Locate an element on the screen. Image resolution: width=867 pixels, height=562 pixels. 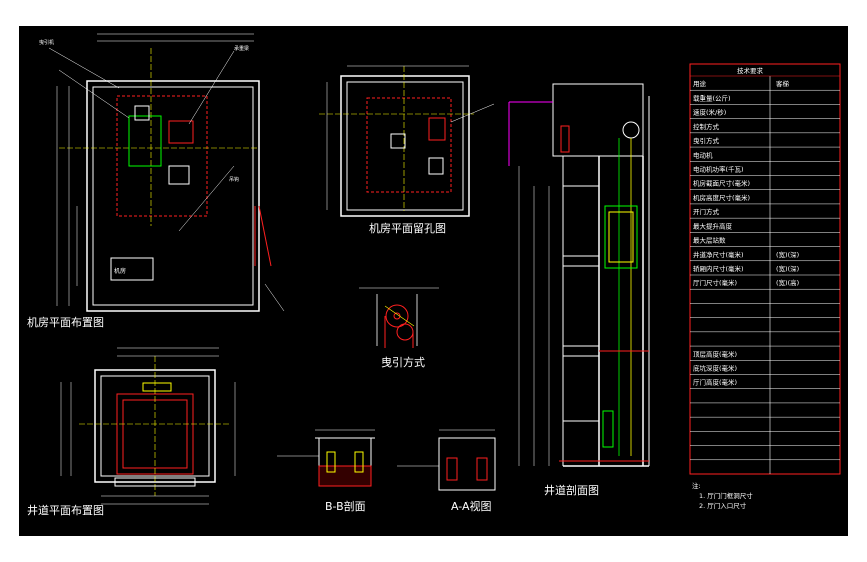
traction-method-diagram is located at coordinates (399, 317).